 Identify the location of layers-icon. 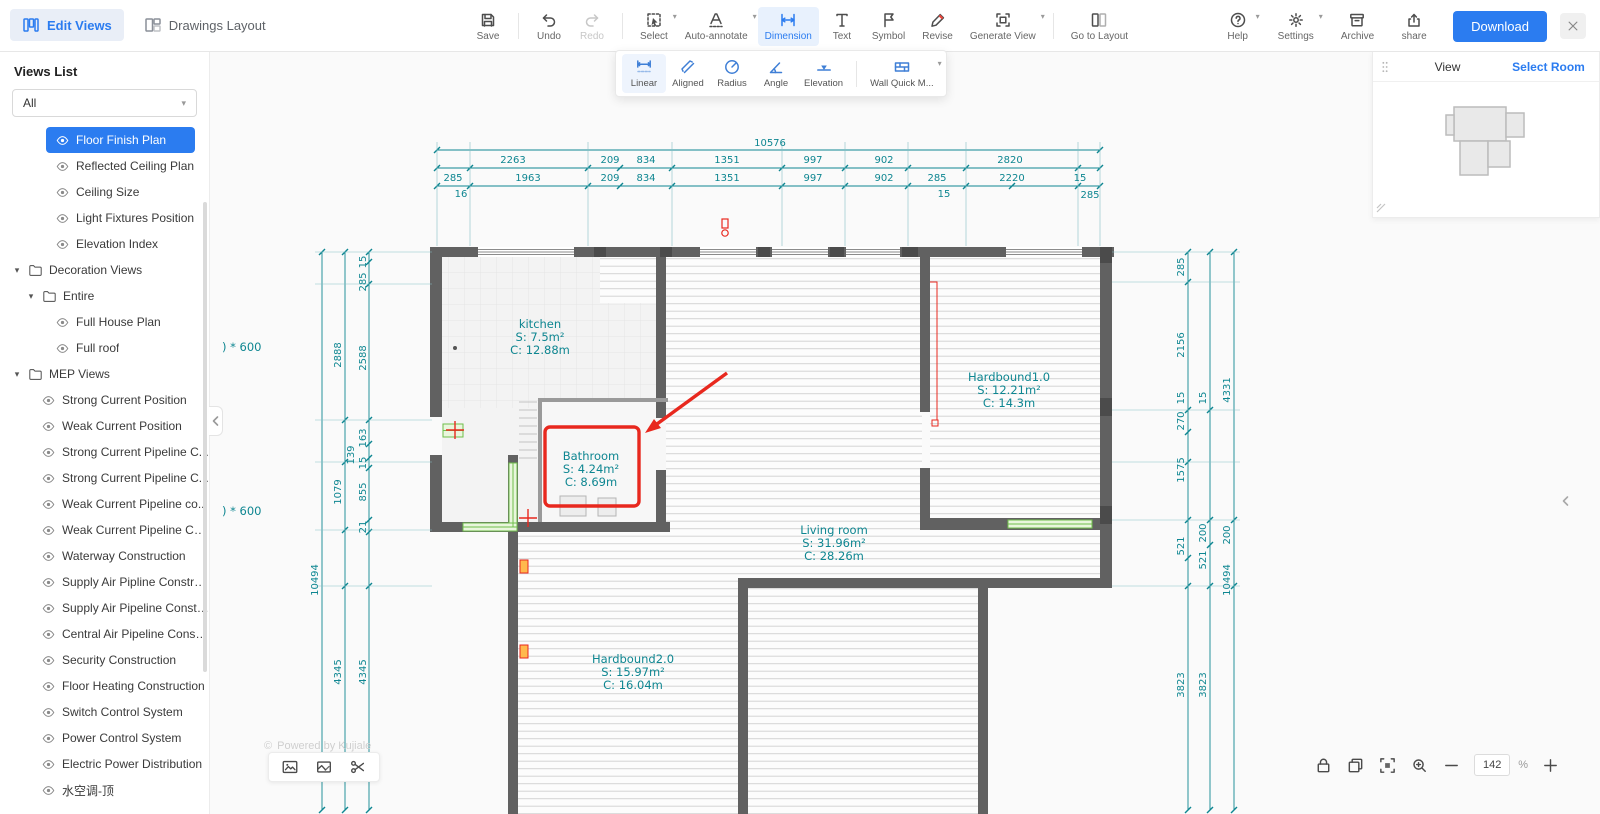
(1355, 765).